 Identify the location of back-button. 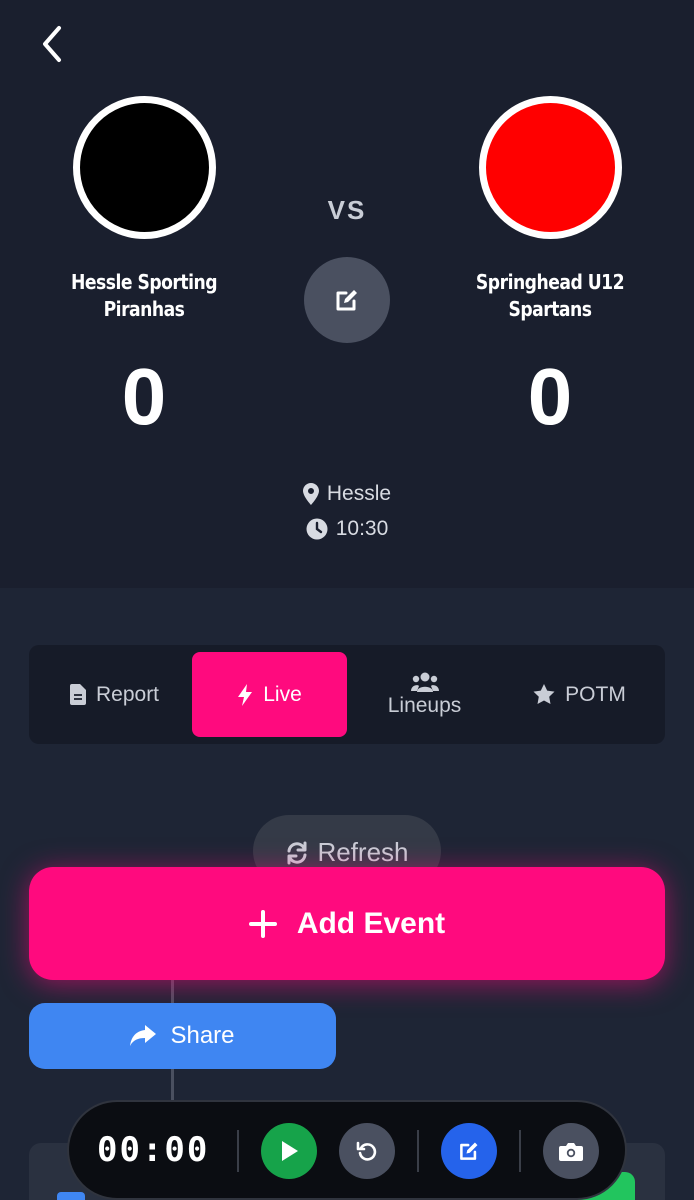
(52, 44).